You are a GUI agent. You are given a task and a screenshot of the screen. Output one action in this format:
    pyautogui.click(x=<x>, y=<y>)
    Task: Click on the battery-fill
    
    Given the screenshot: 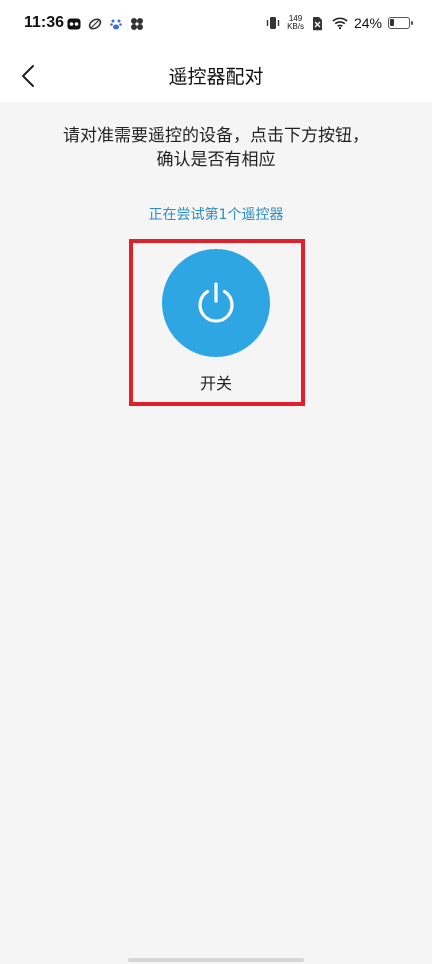 What is the action you would take?
    pyautogui.click(x=392, y=22)
    